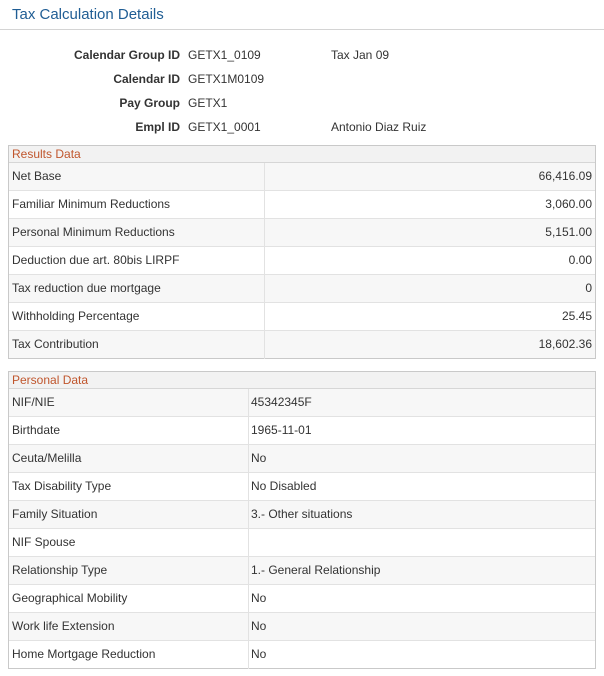 The height and width of the screenshot is (676, 604). Describe the element at coordinates (149, 103) in the screenshot. I see `pay-group-label: Pay Group` at that location.